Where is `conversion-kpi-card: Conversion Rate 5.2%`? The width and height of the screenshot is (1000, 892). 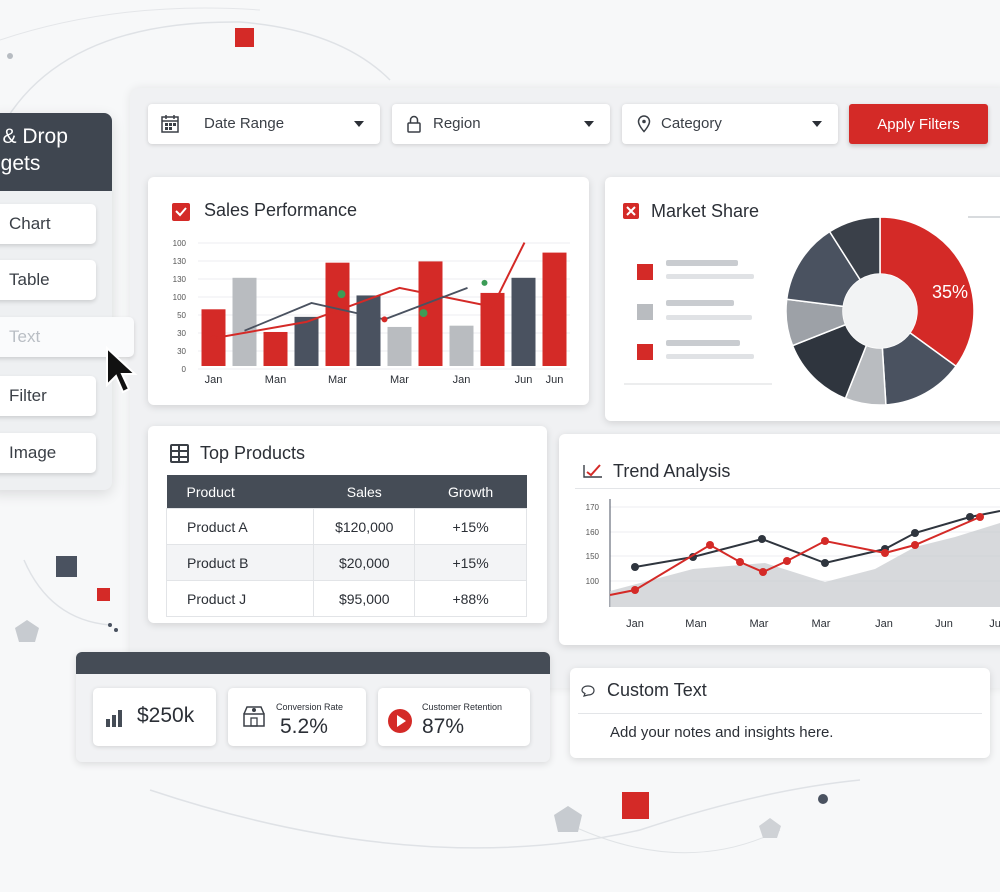
conversion-kpi-card: Conversion Rate 5.2% is located at coordinates (297, 717).